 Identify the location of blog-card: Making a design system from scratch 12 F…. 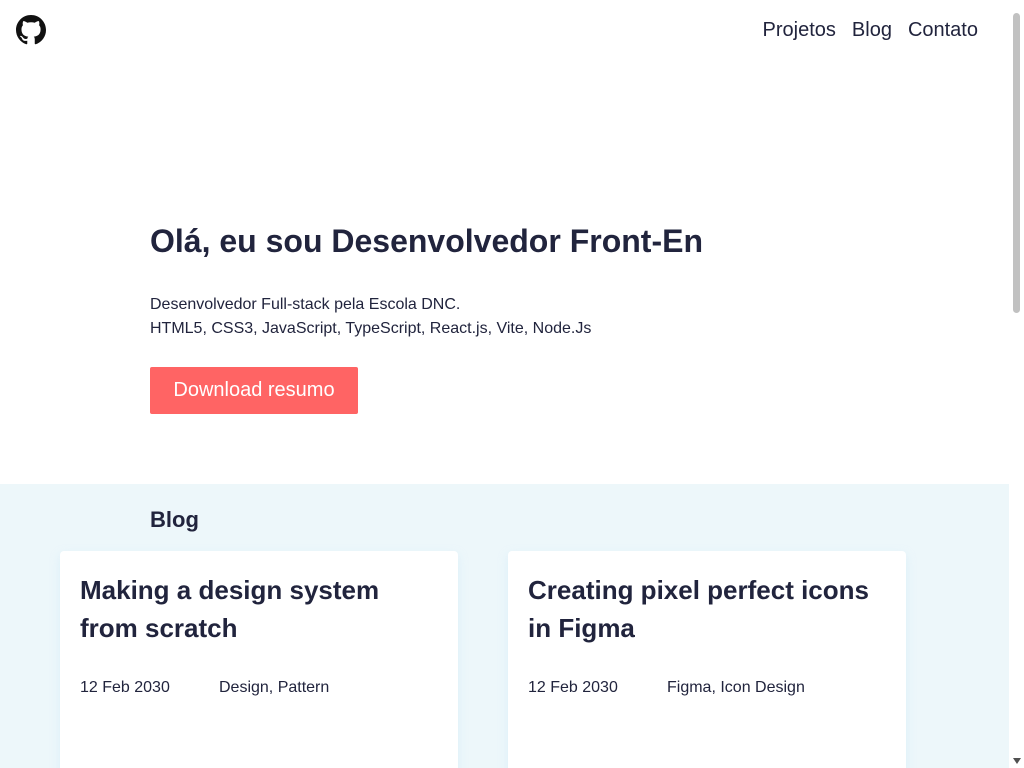
(259, 659).